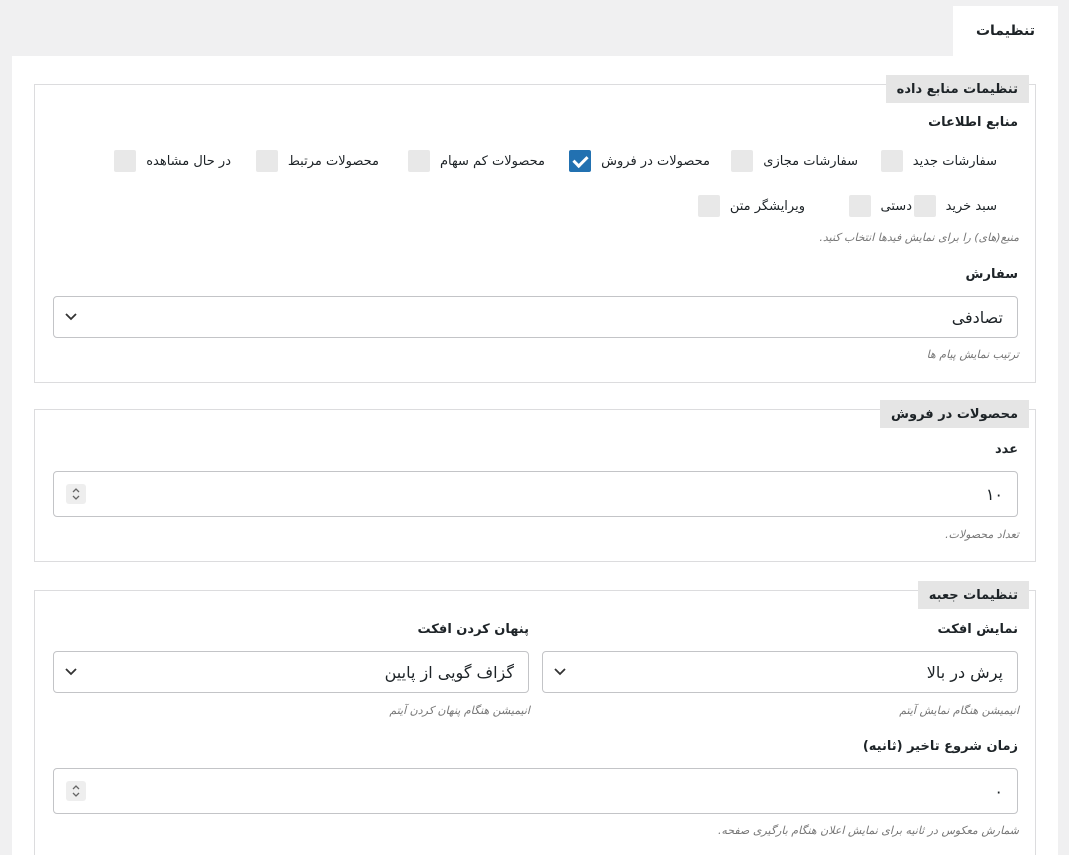 This screenshot has width=1069, height=855. Describe the element at coordinates (954, 161) in the screenshot. I see `checkbox-label: سفارشات جدید` at that location.